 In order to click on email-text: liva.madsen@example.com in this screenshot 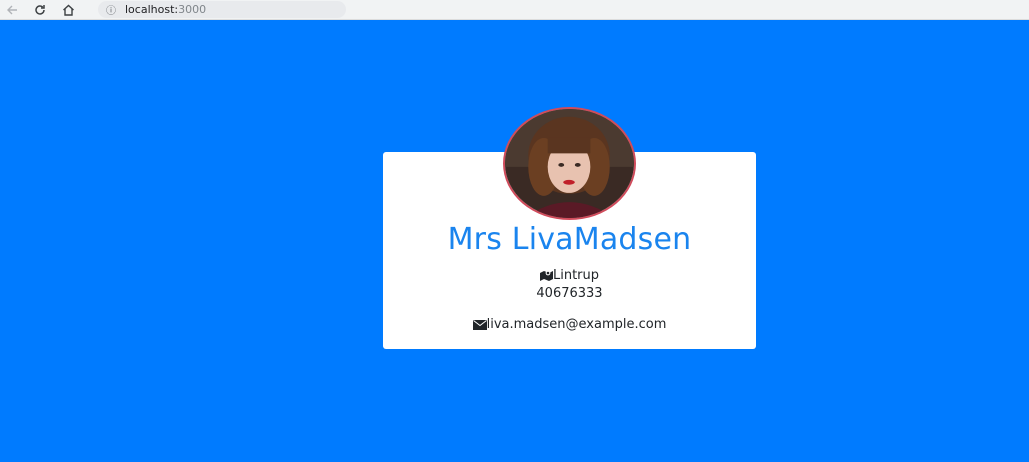, I will do `click(577, 324)`.